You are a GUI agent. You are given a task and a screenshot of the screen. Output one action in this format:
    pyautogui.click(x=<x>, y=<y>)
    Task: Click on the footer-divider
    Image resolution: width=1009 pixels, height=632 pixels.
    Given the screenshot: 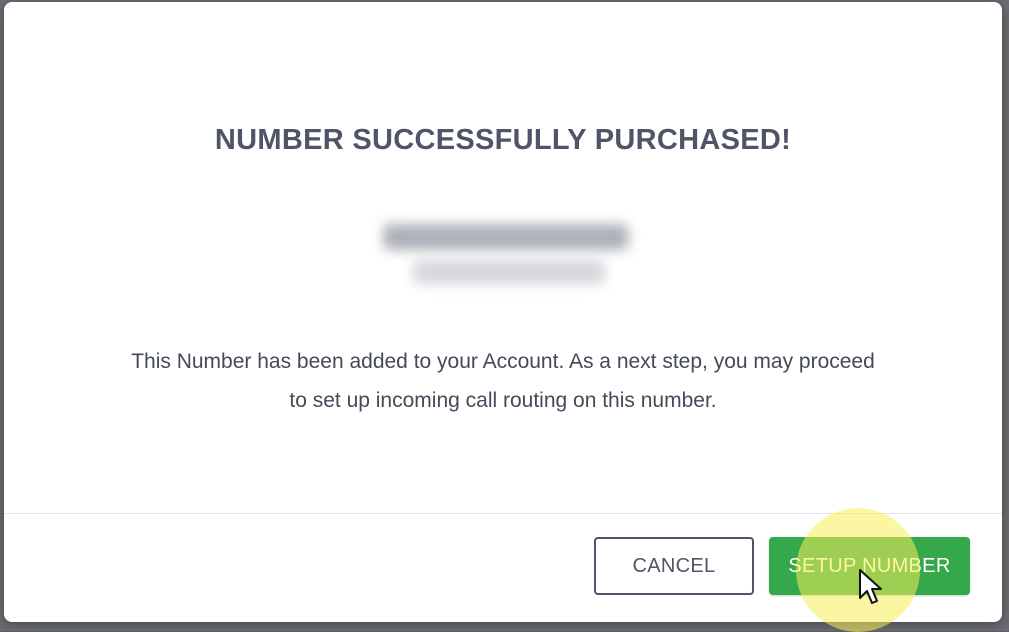 What is the action you would take?
    pyautogui.click(x=503, y=513)
    